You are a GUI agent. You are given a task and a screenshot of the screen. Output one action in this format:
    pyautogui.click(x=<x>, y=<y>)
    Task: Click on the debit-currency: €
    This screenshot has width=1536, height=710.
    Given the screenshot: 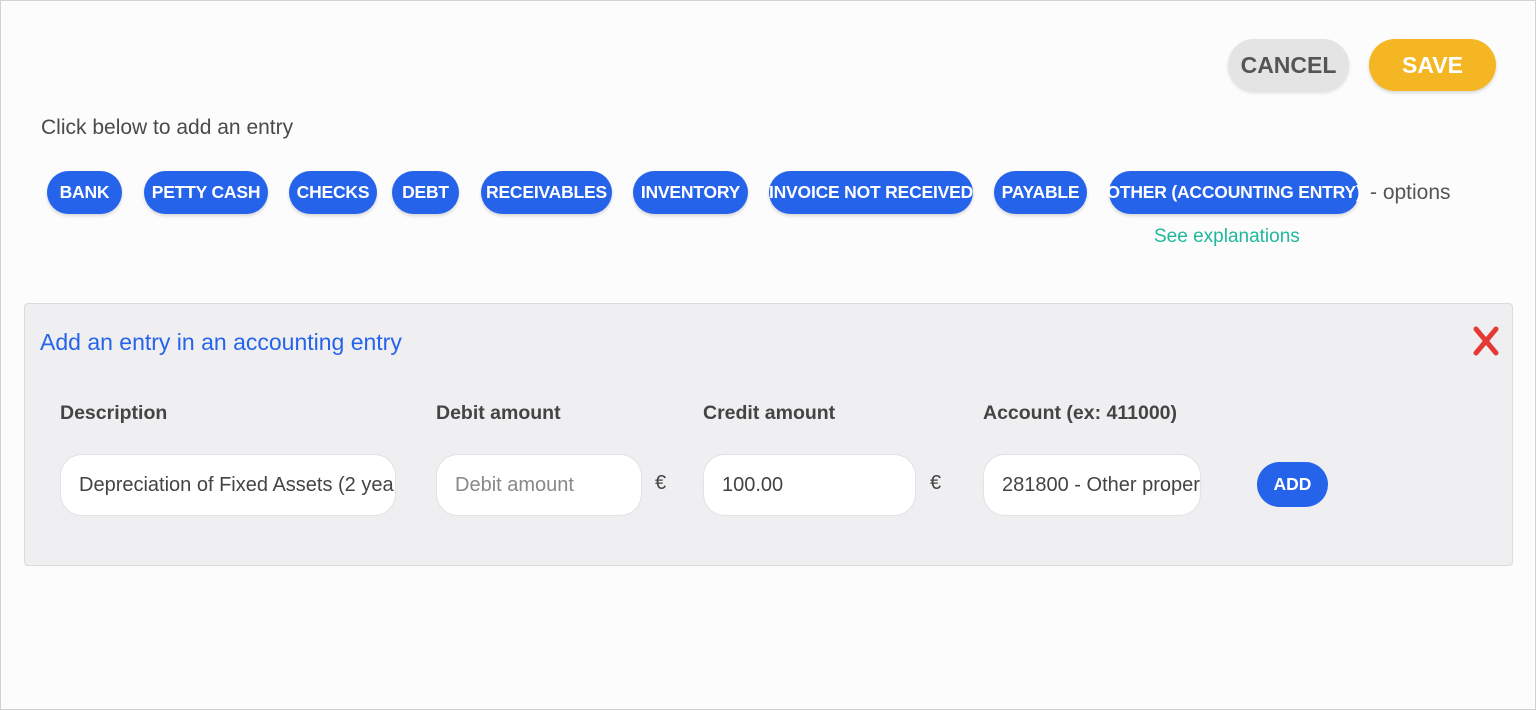 What is the action you would take?
    pyautogui.click(x=661, y=483)
    